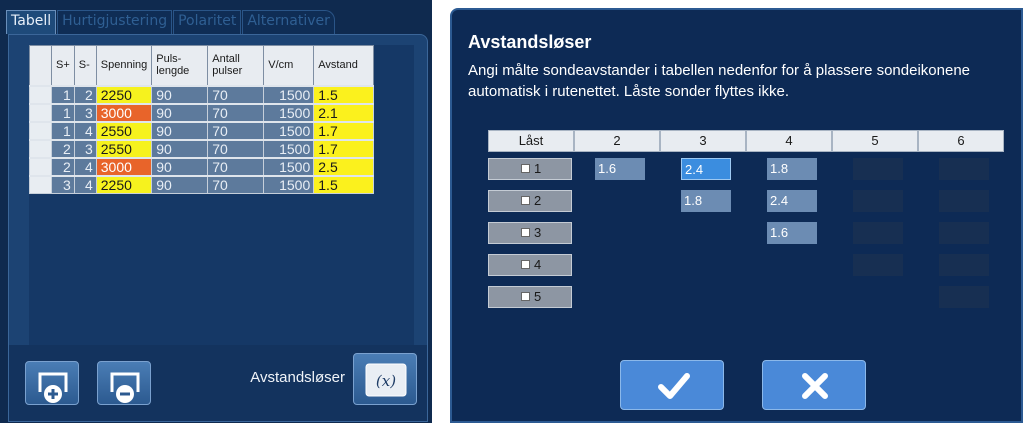  Describe the element at coordinates (792, 233) in the screenshot. I see `distance-input-3-4: 1.6` at that location.